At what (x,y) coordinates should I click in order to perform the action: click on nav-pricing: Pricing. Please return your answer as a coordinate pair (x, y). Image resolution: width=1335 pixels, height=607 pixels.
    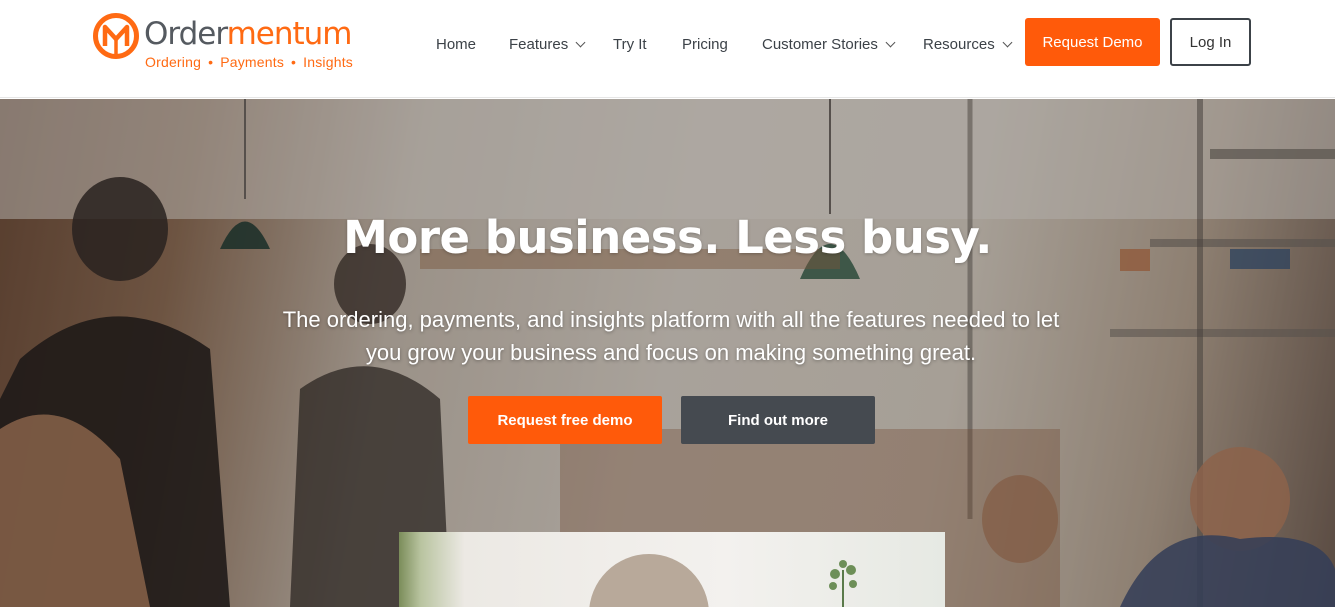
    Looking at the image, I should click on (705, 44).